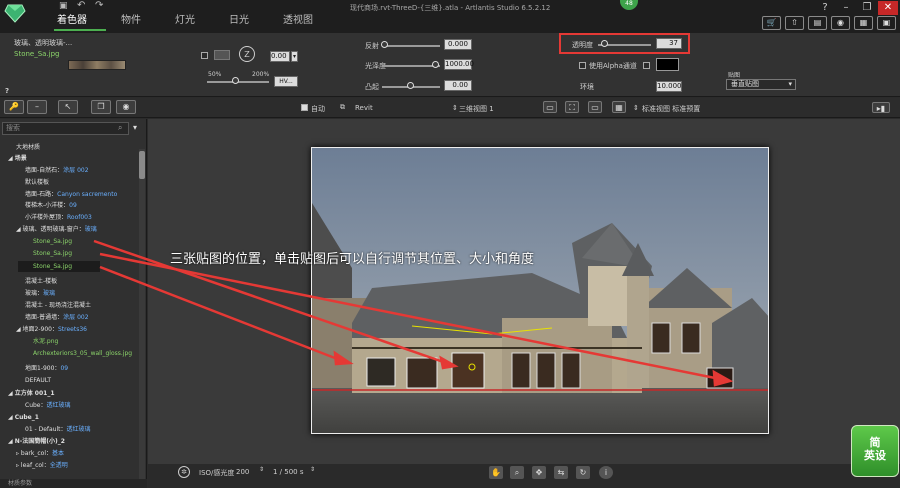 Image resolution: width=900 pixels, height=488 pixels. What do you see at coordinates (239, 18) in the screenshot?
I see `tab-sun: 日光` at bounding box center [239, 18].